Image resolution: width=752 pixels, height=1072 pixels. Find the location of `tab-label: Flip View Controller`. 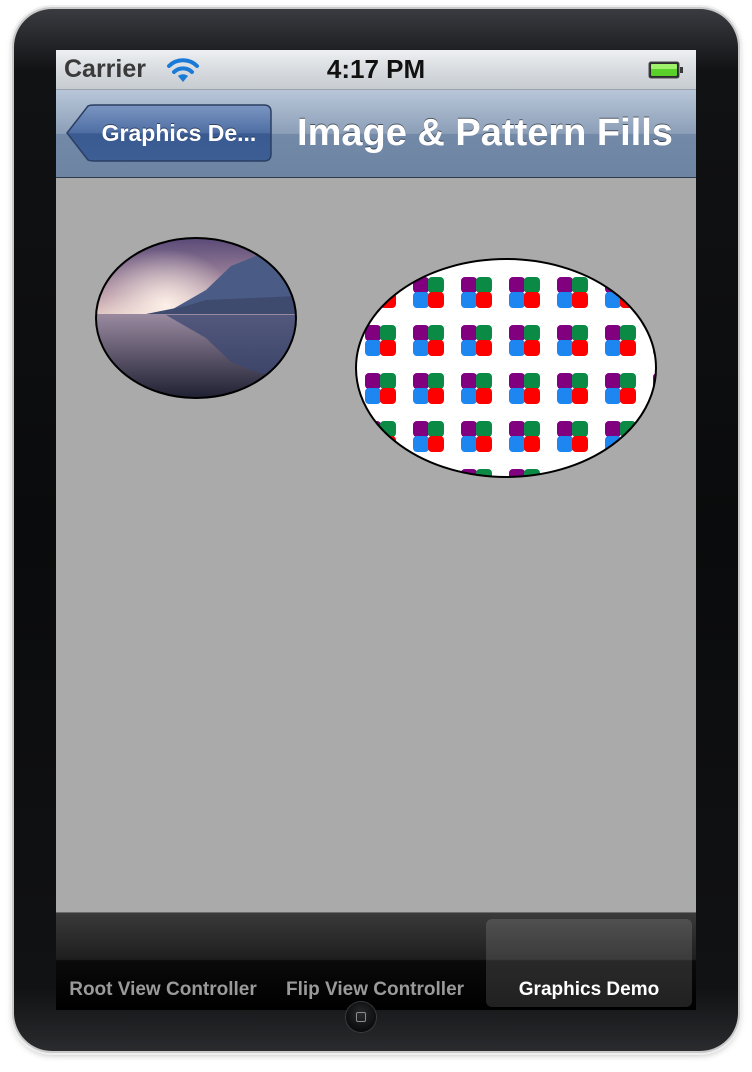

tab-label: Flip View Controller is located at coordinates (375, 989).